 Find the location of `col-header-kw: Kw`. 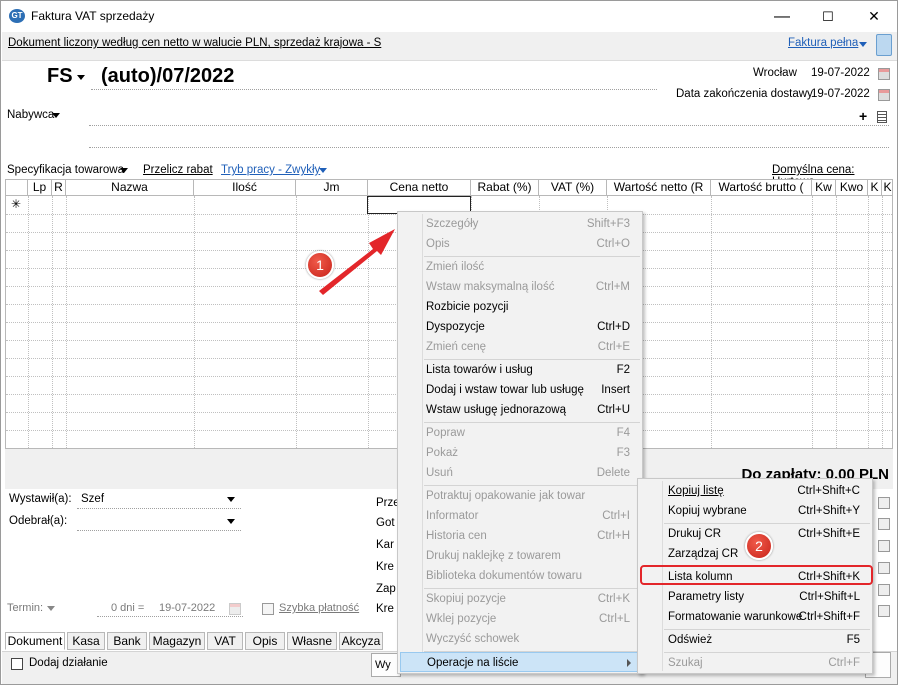

col-header-kw: Kw is located at coordinates (824, 188).